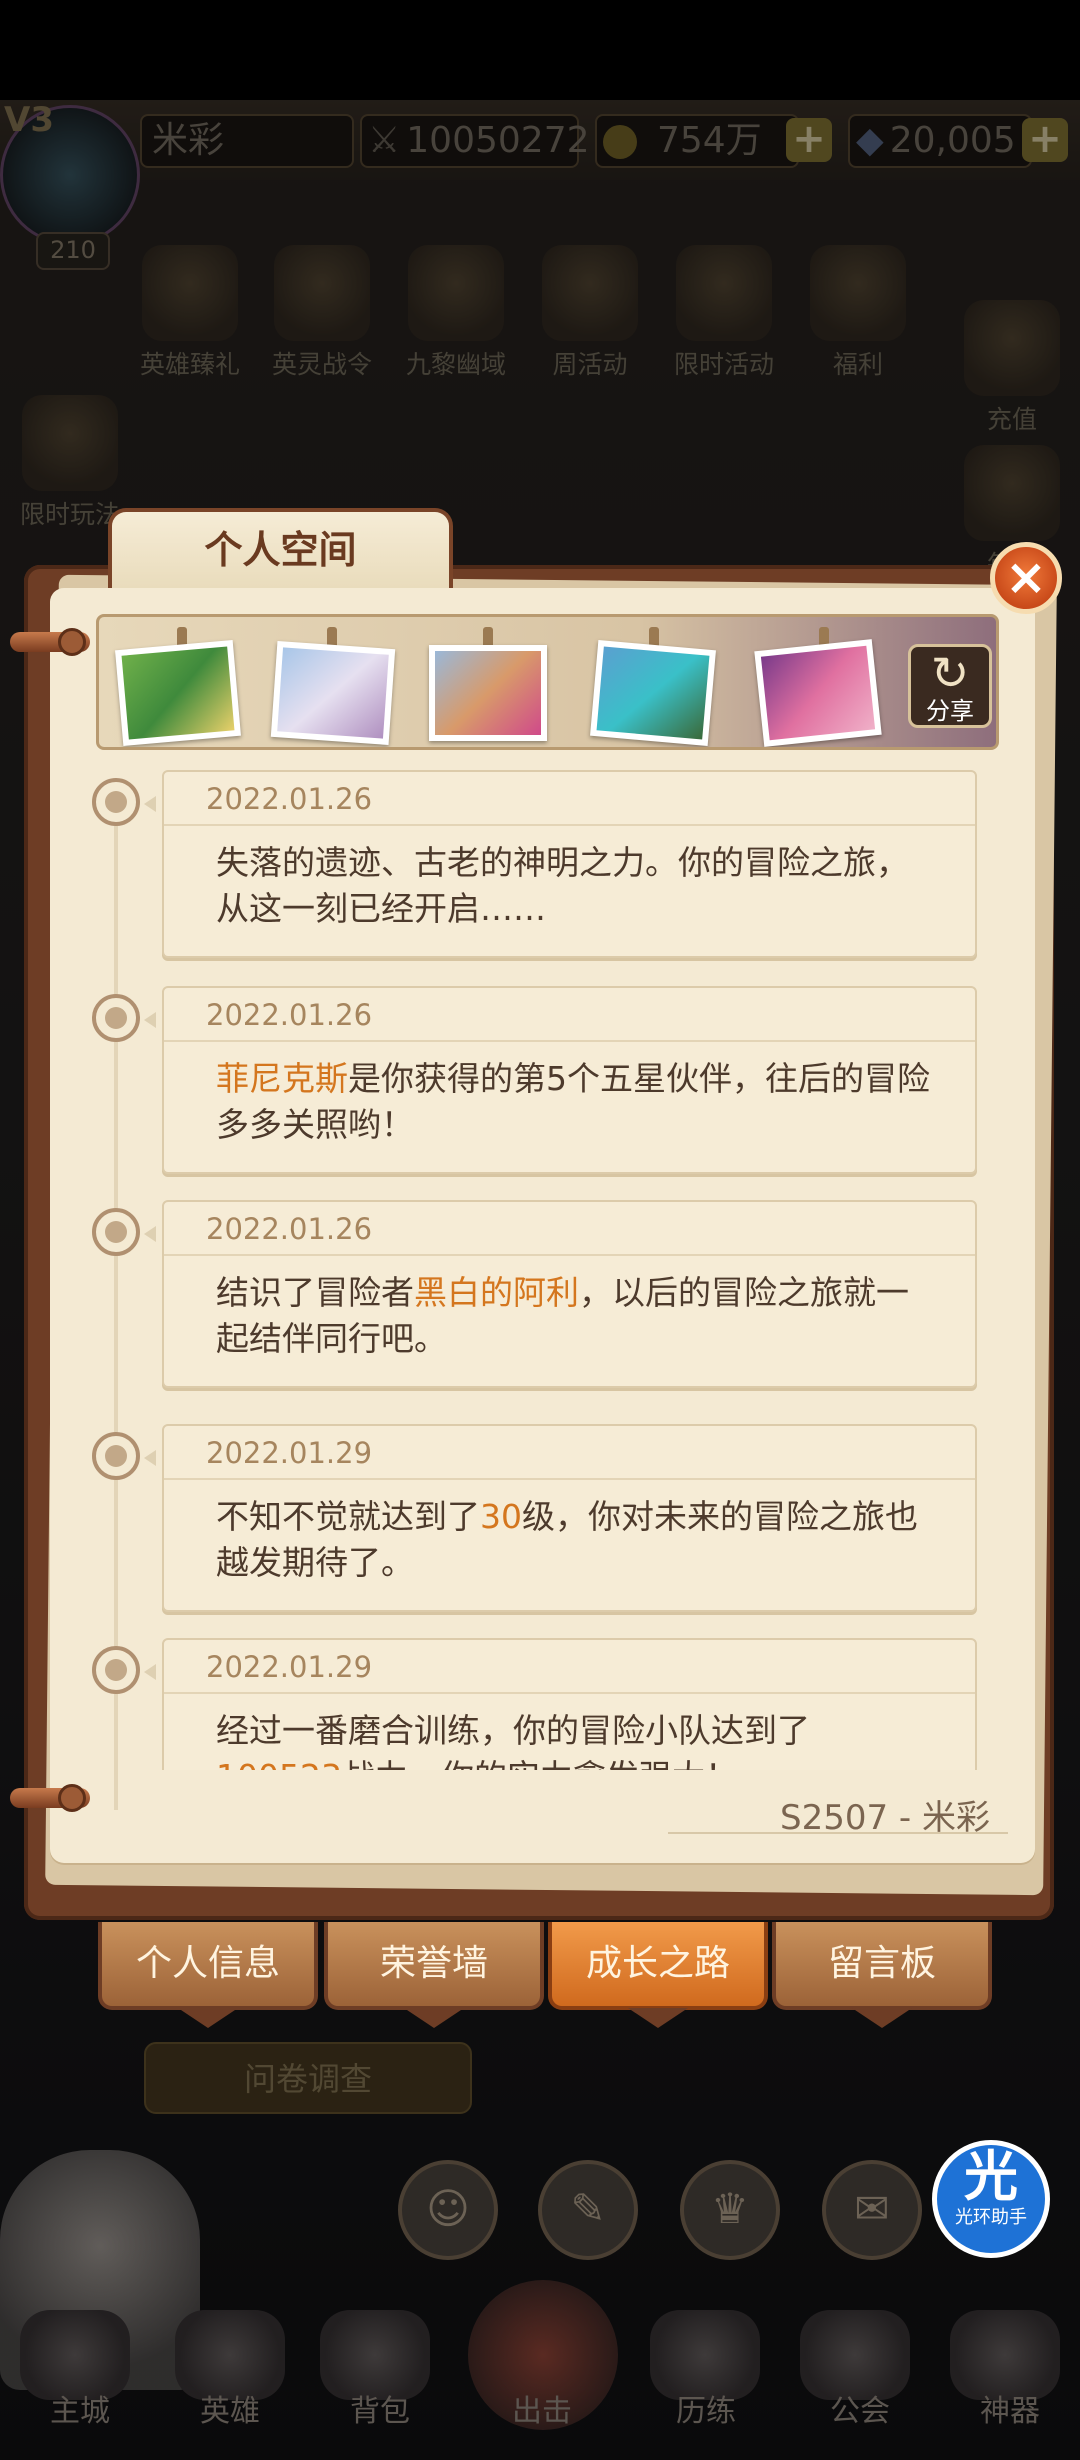 The image size is (1080, 2460). I want to click on entry-text: 经过一番磨合训练，你的冒险小队达到了100523战力，你的实力愈发强大！, so click(569, 1732).